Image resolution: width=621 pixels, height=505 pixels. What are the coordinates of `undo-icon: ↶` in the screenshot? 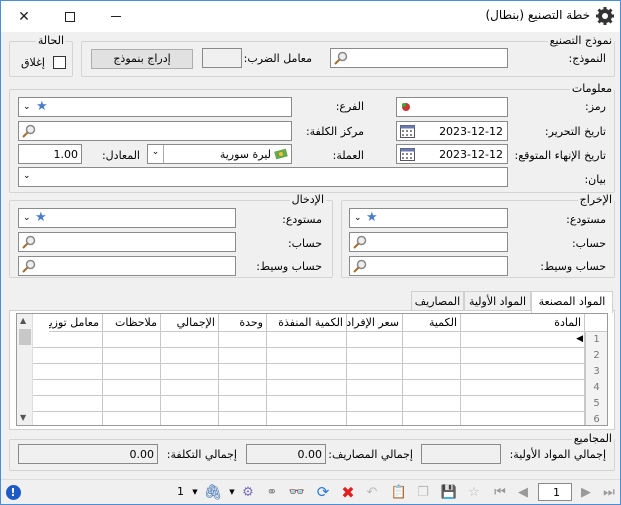 It's located at (372, 492).